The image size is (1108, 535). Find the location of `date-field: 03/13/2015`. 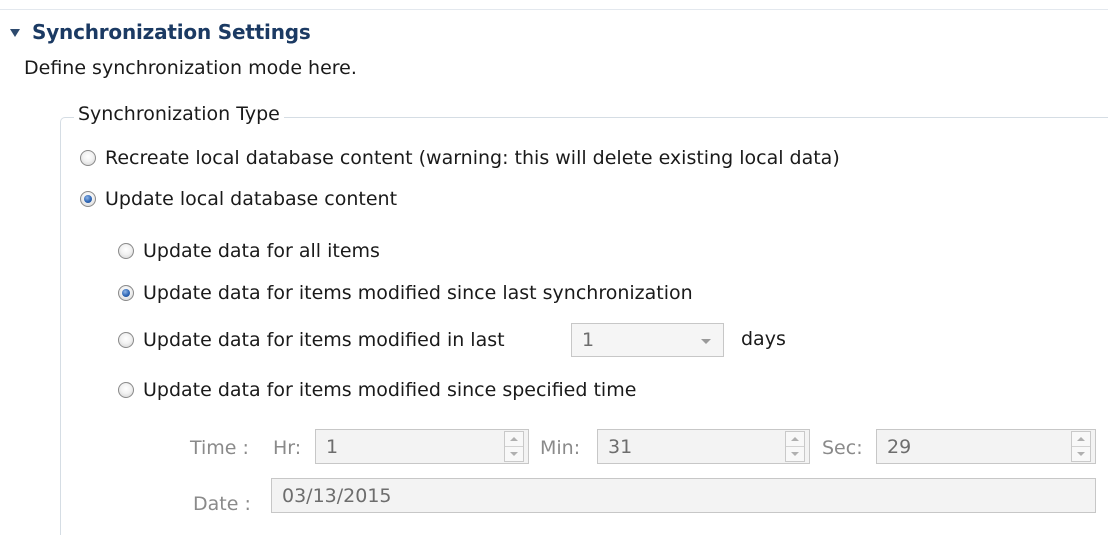

date-field: 03/13/2015 is located at coordinates (683, 495).